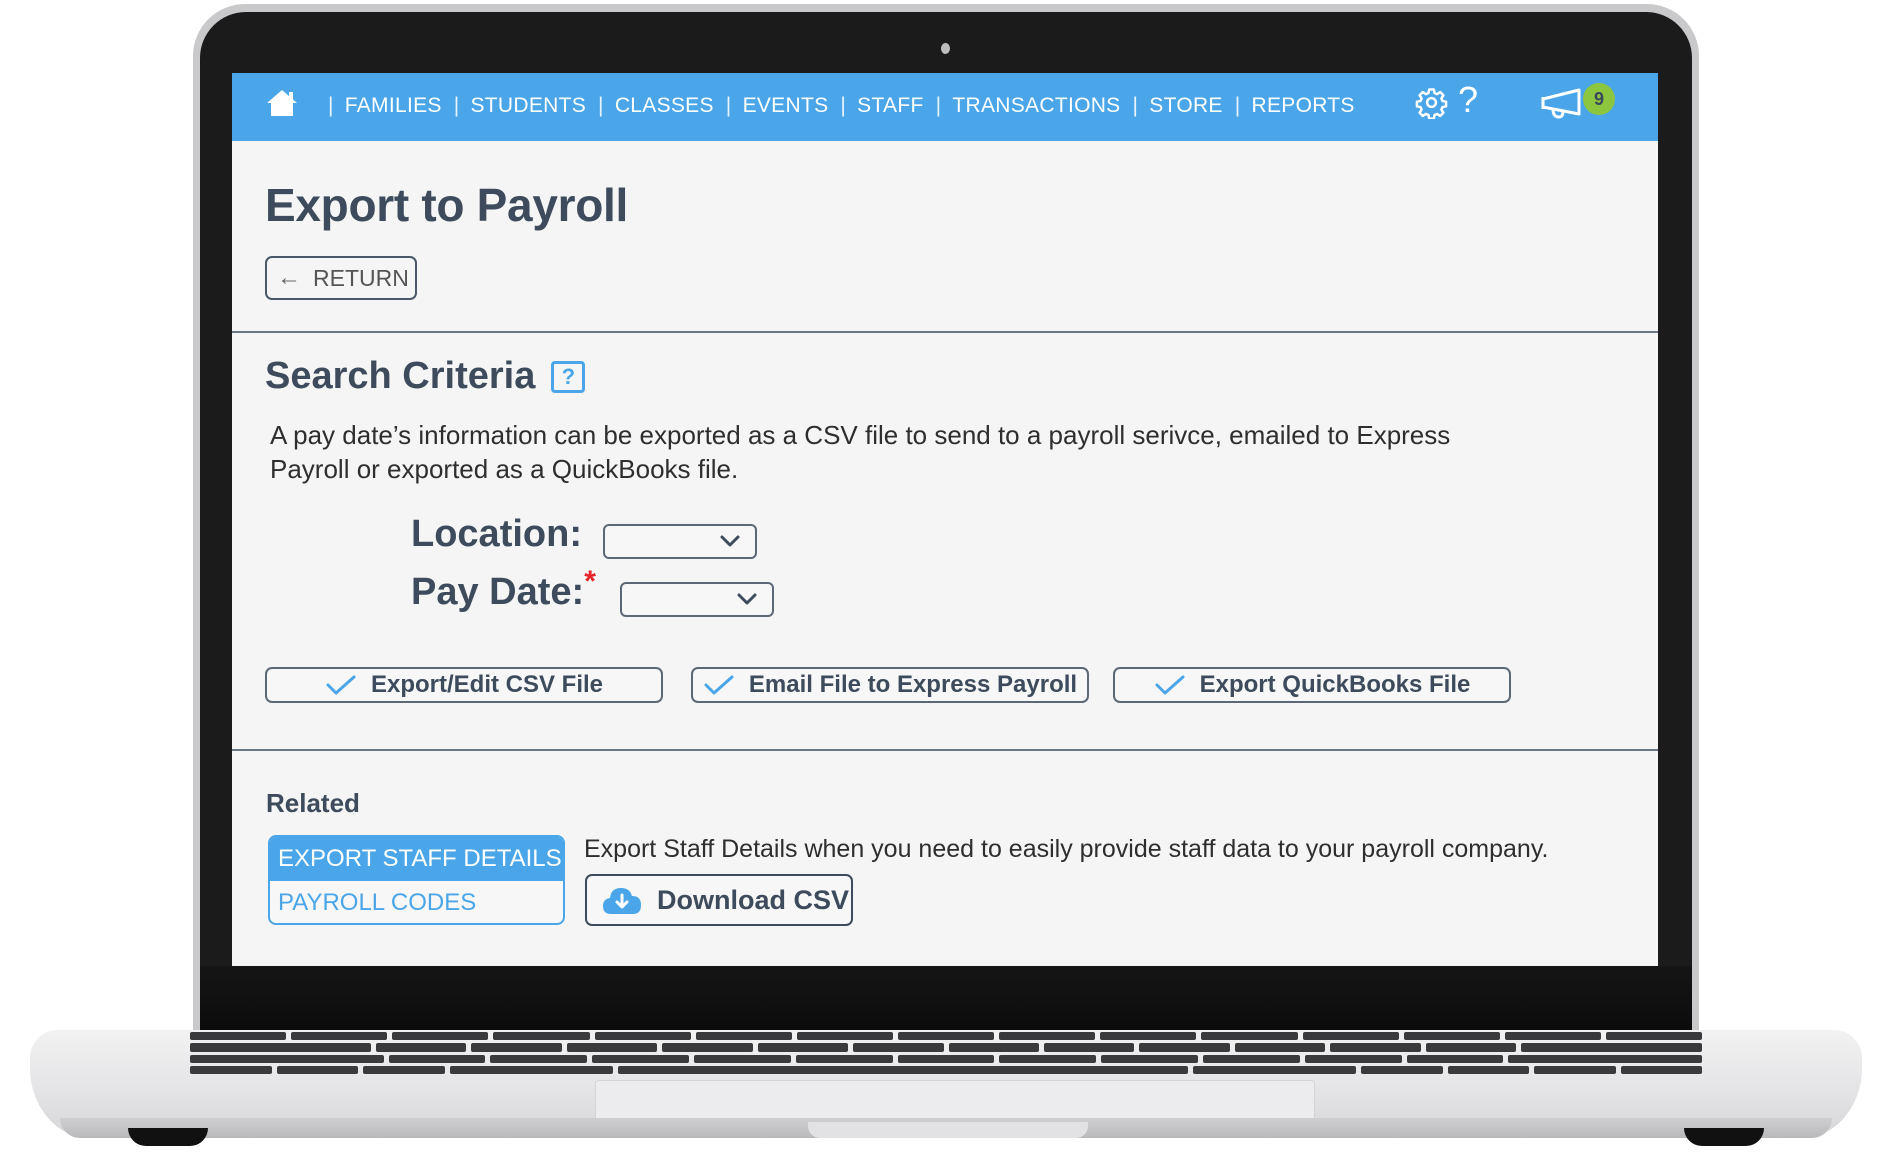 The image size is (1892, 1153). Describe the element at coordinates (1335, 684) in the screenshot. I see `export-quickbooks-label: Export QuickBooks File` at that location.